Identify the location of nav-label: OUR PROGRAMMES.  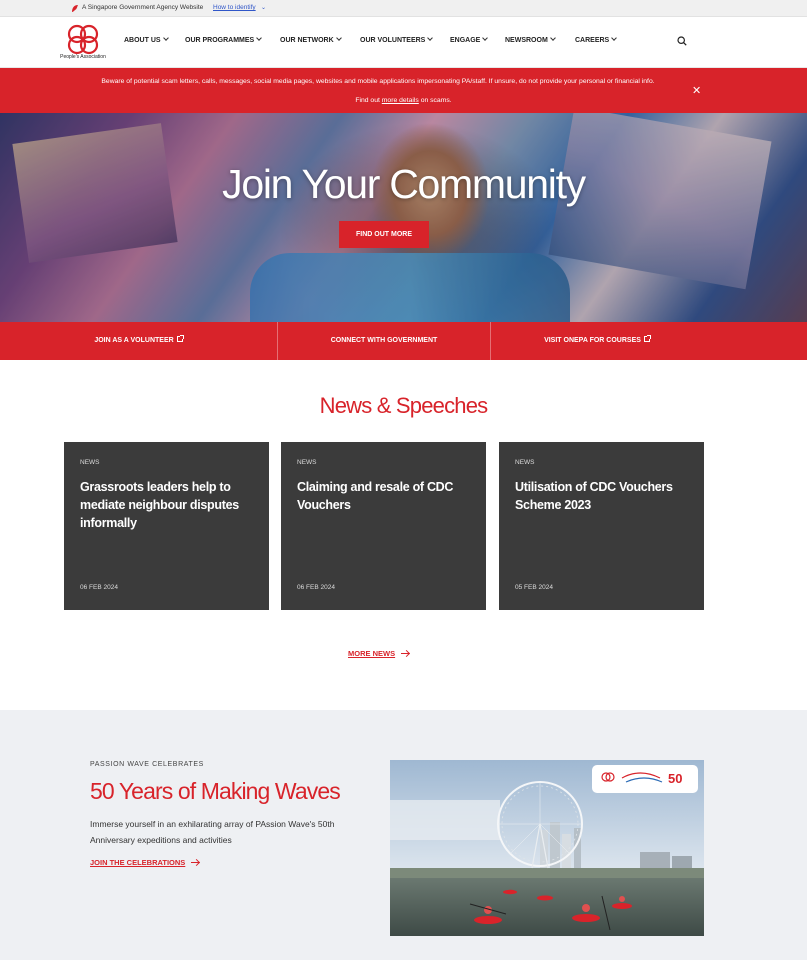
(220, 40).